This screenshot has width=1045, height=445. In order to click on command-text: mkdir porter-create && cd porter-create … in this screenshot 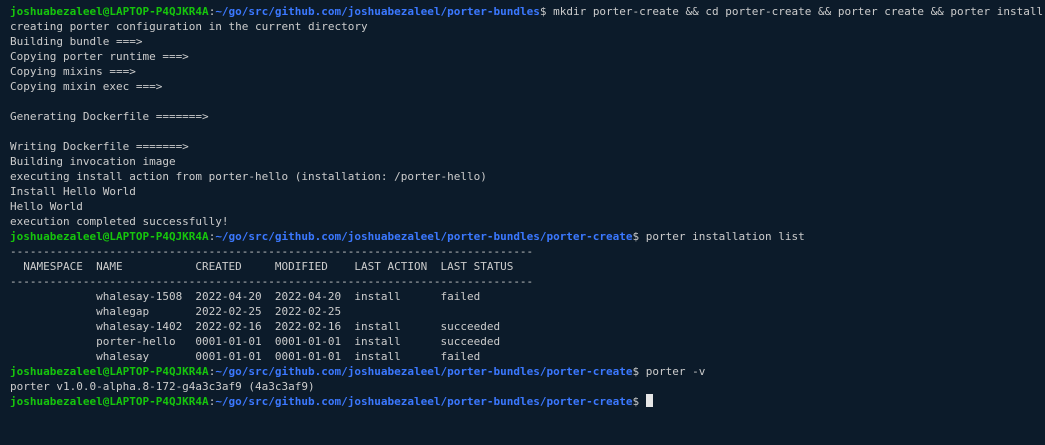, I will do `click(799, 11)`.